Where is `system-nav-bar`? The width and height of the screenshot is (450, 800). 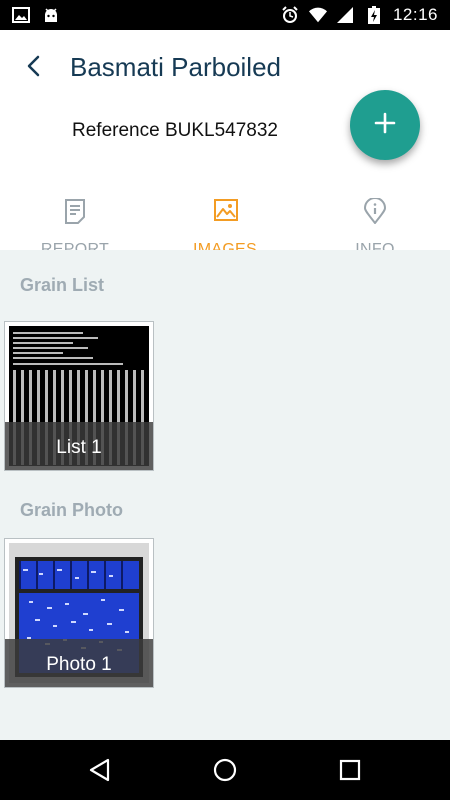
system-nav-bar is located at coordinates (225, 770).